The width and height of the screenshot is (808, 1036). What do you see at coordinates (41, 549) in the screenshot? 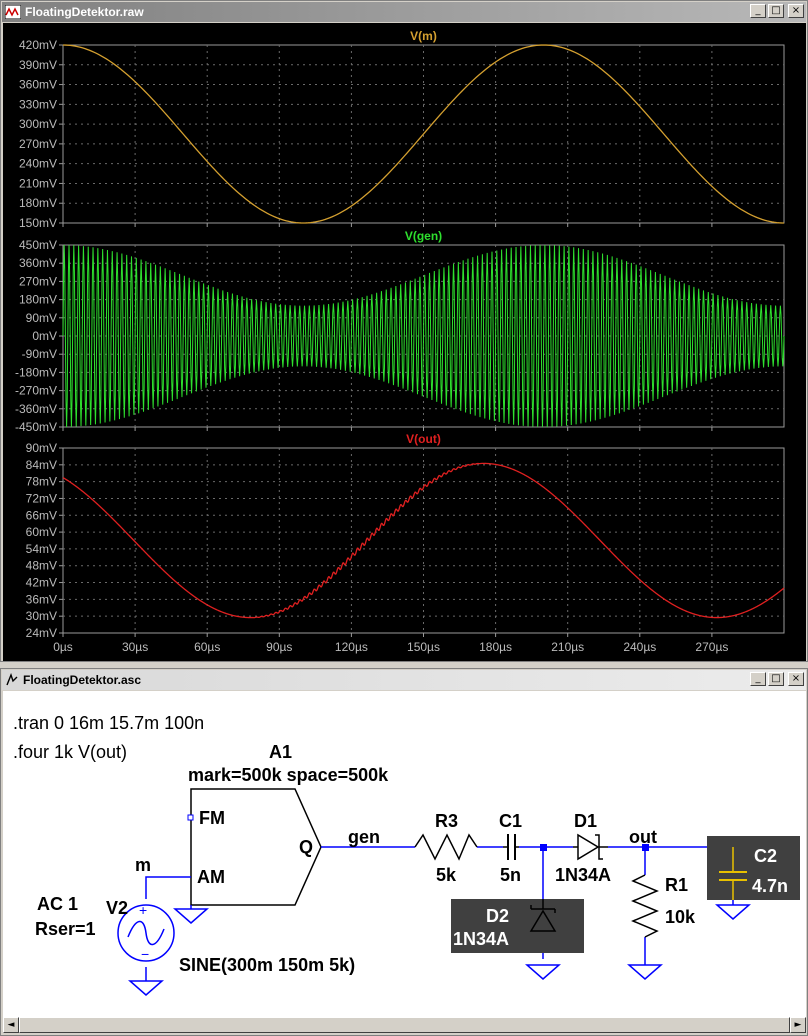
I see `y-tick-label: 54mV` at bounding box center [41, 549].